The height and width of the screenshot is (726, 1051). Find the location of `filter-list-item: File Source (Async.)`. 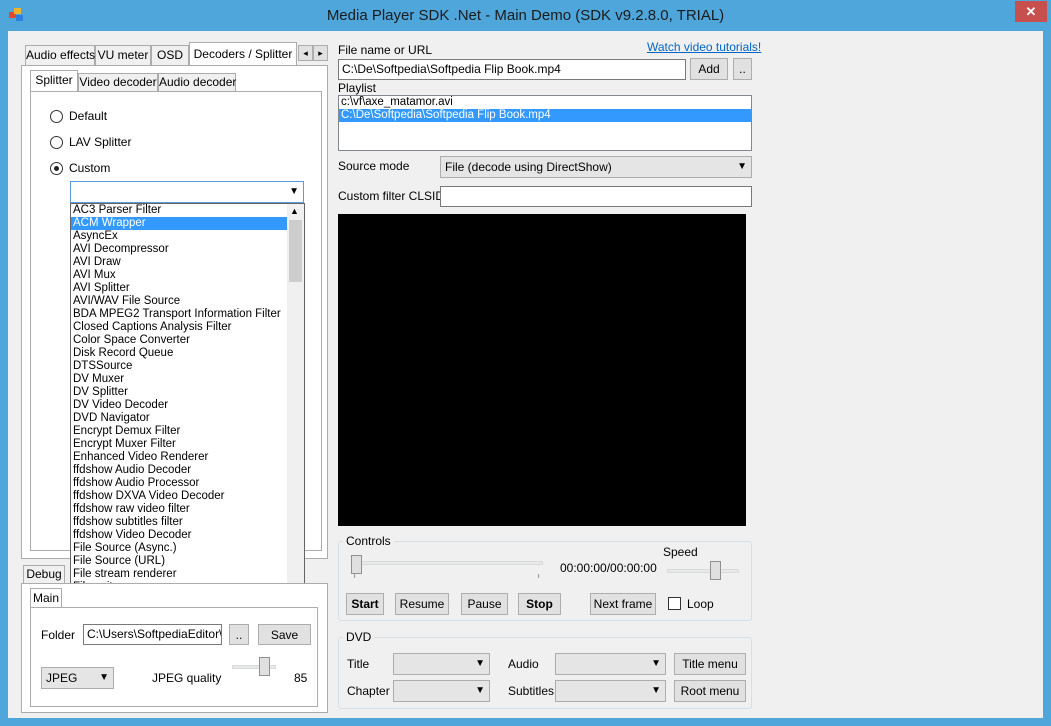

filter-list-item: File Source (Async.) is located at coordinates (187, 548).